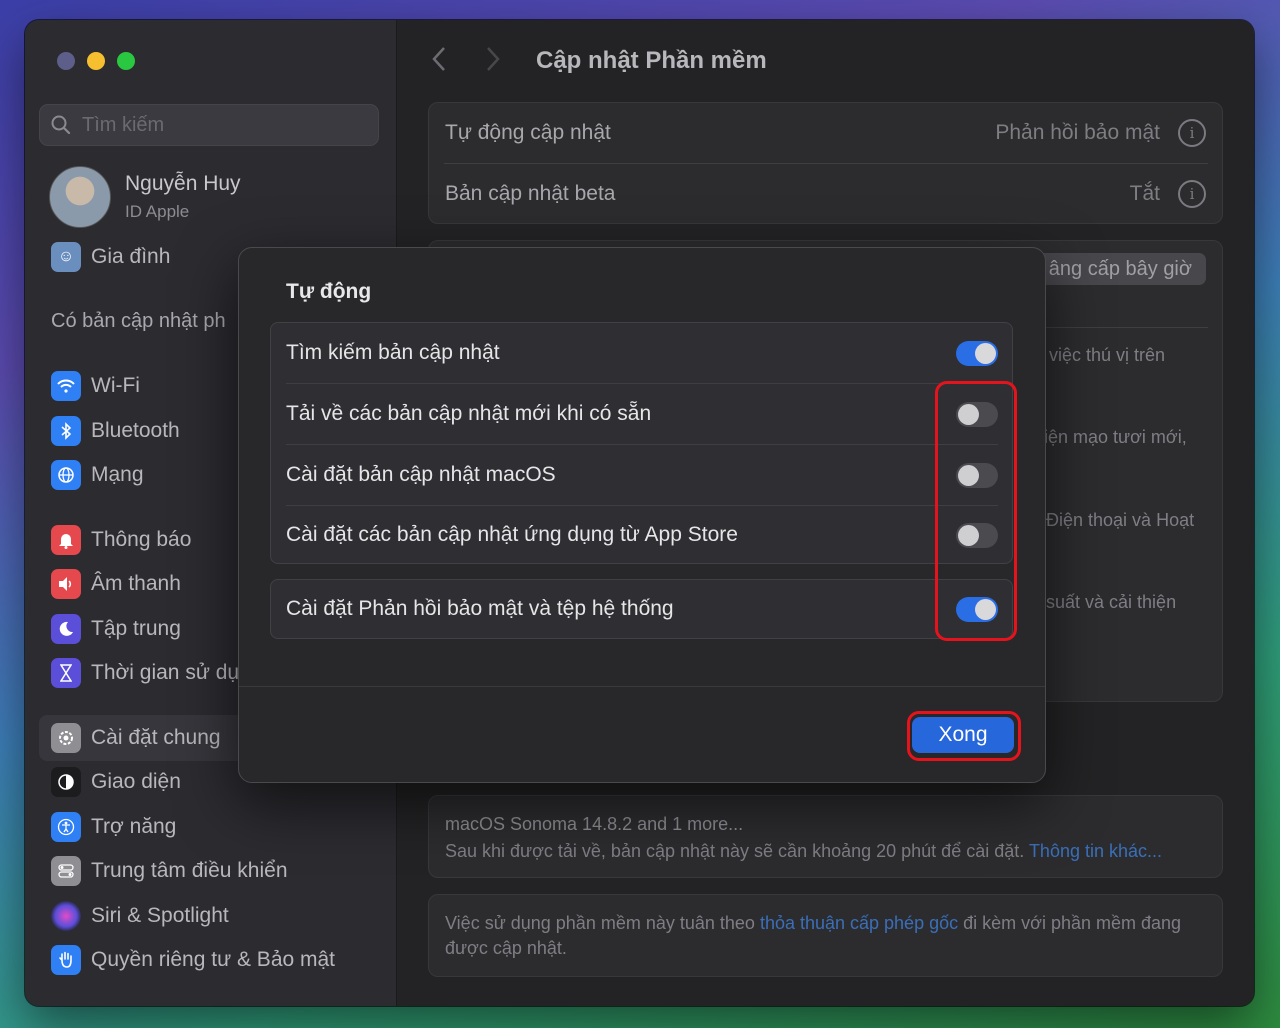  I want to click on gear-icon, so click(66, 738).